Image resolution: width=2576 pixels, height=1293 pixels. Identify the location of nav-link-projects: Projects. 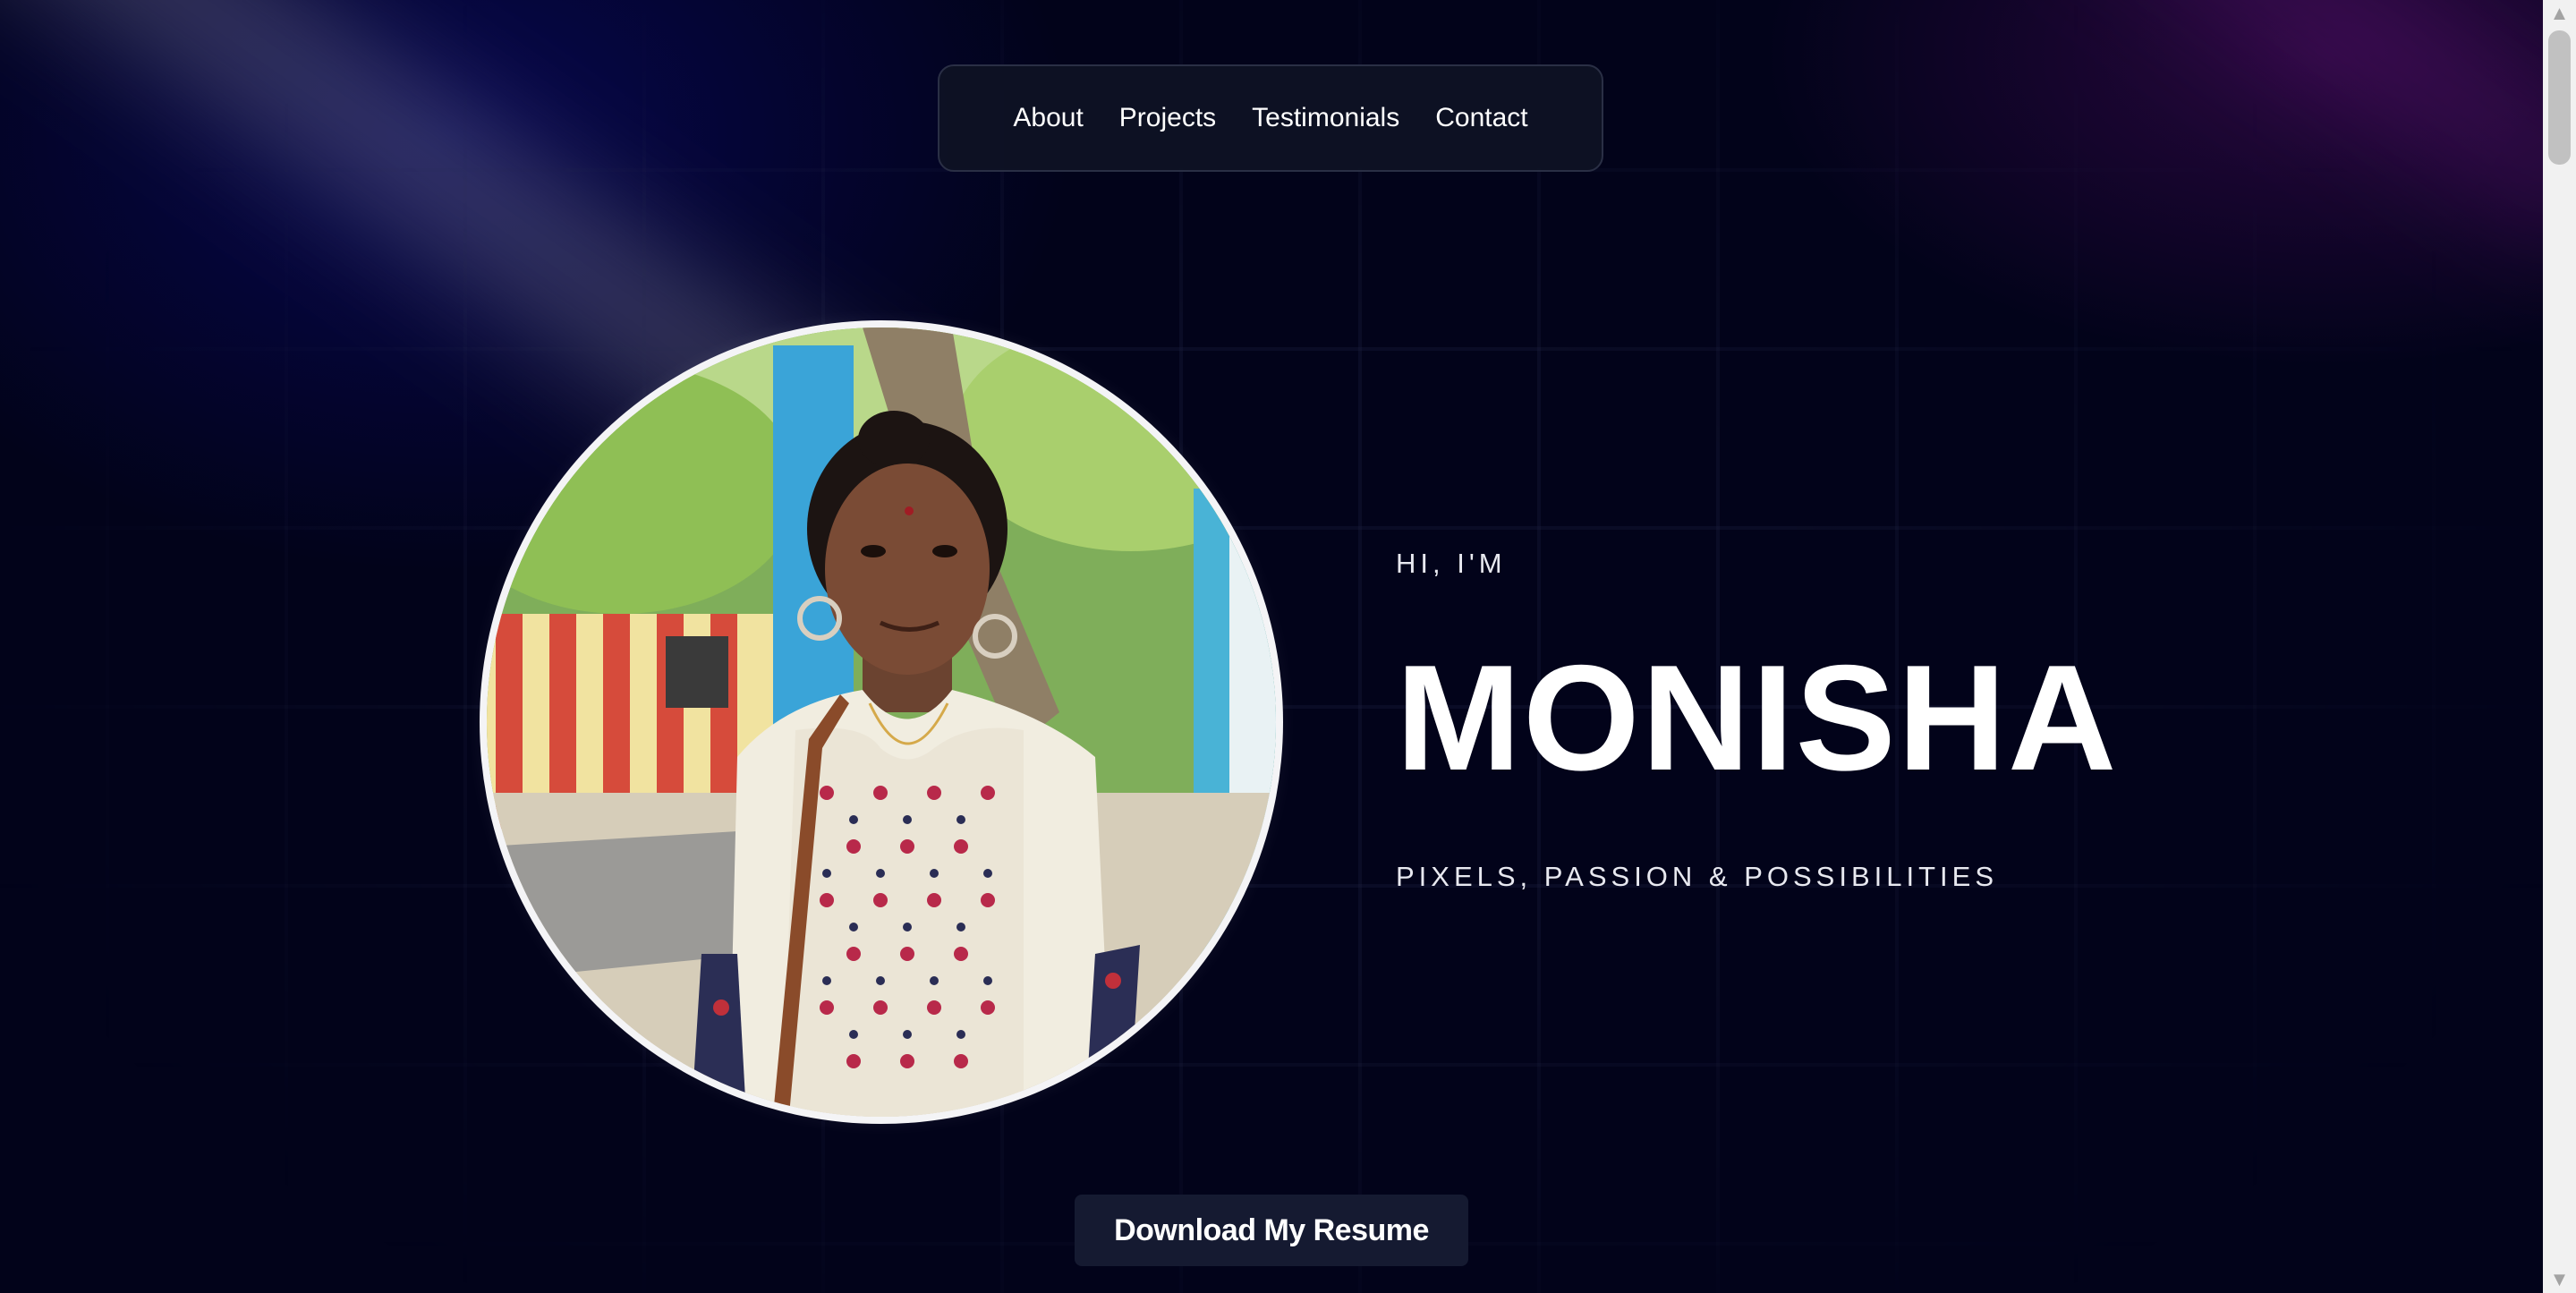
(1167, 118).